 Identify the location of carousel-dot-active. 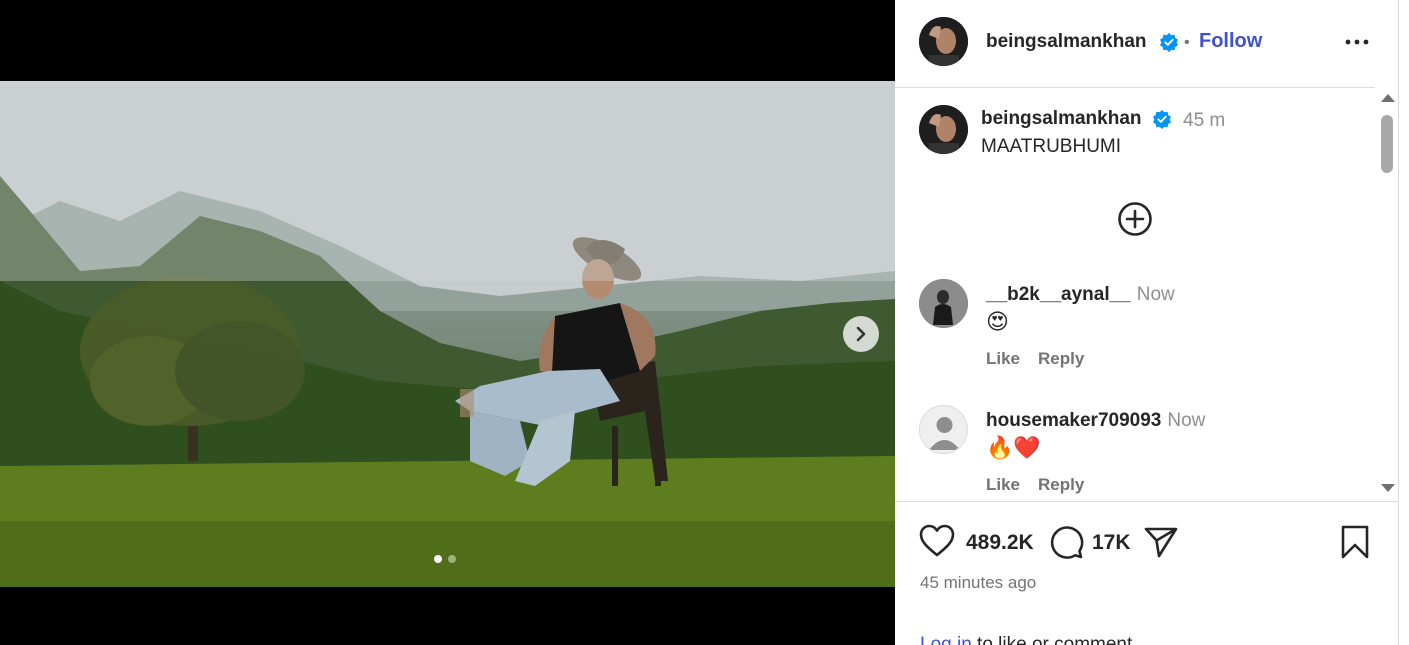
(438, 559).